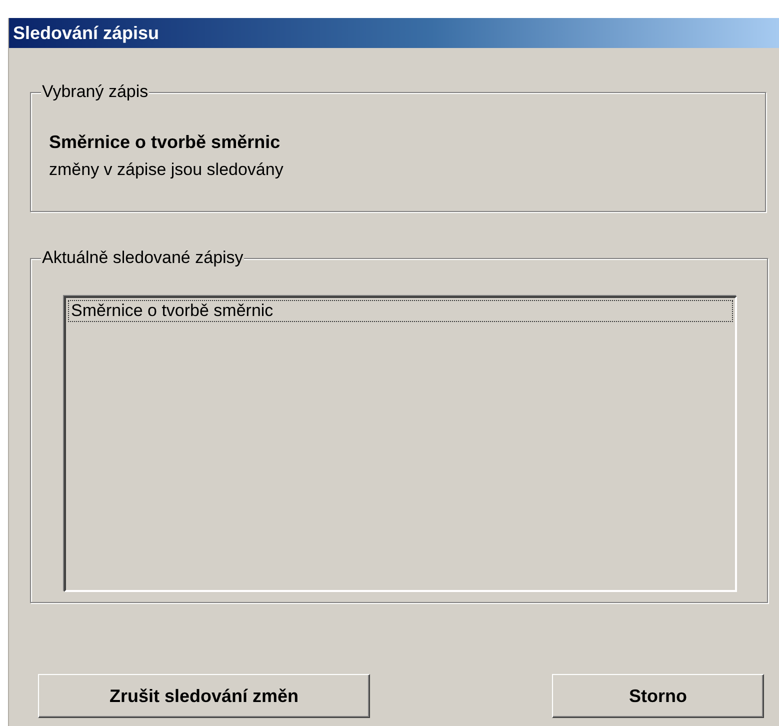 This screenshot has height=726, width=779. What do you see at coordinates (658, 696) in the screenshot?
I see `cancel-button: Storno` at bounding box center [658, 696].